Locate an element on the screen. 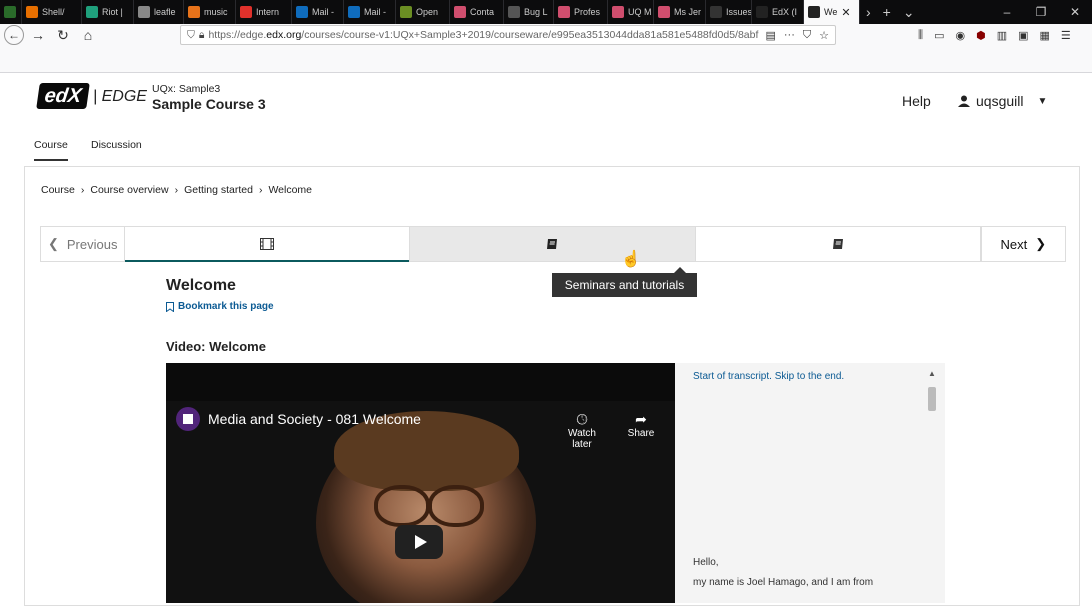 This screenshot has height=606, width=1092. tab-scroll-right-icon: › is located at coordinates (868, 12).